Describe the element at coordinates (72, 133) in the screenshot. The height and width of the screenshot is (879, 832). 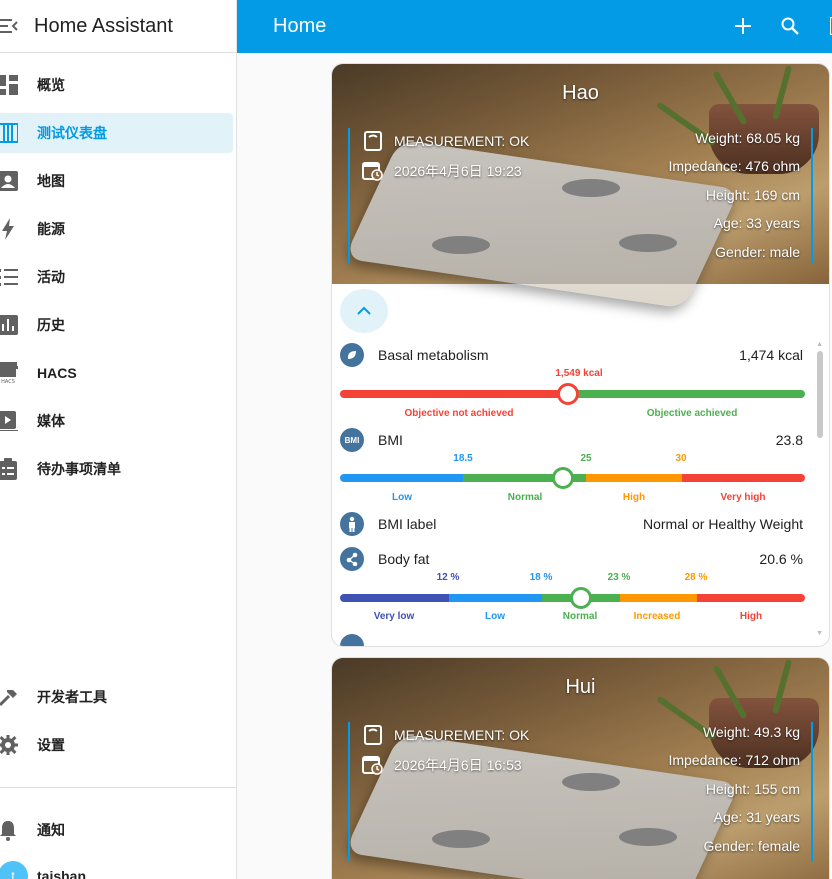
I see `sidebar-item-label: 测试仪表盘` at that location.